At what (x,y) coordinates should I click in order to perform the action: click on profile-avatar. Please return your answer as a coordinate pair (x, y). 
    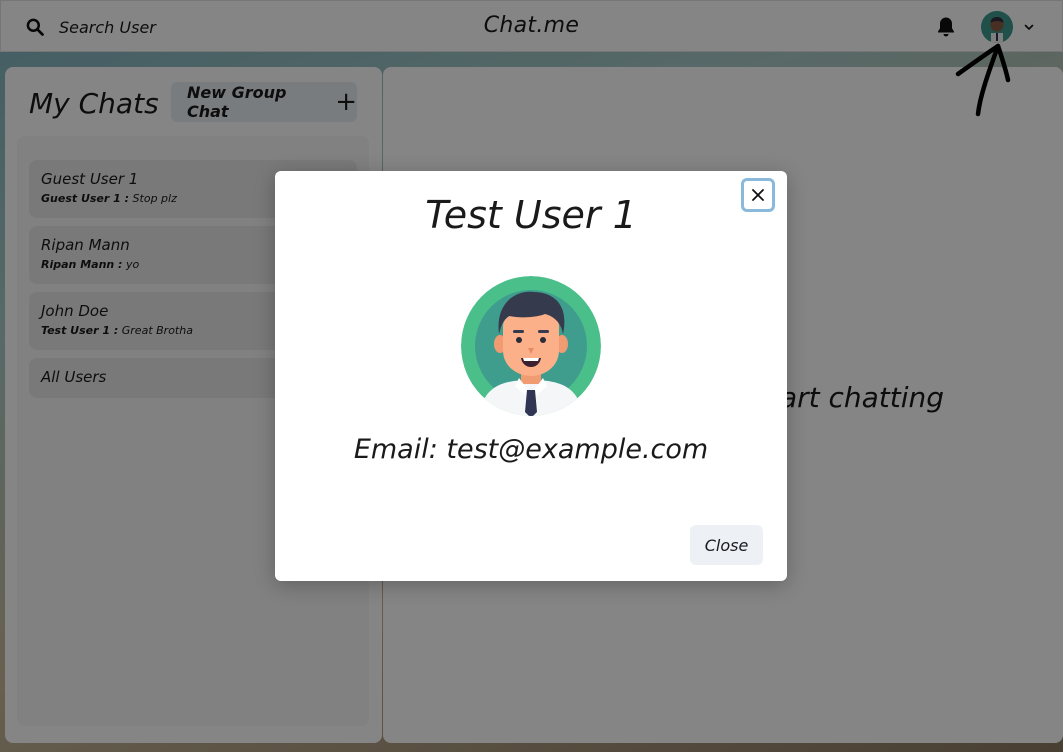
    Looking at the image, I should click on (531, 346).